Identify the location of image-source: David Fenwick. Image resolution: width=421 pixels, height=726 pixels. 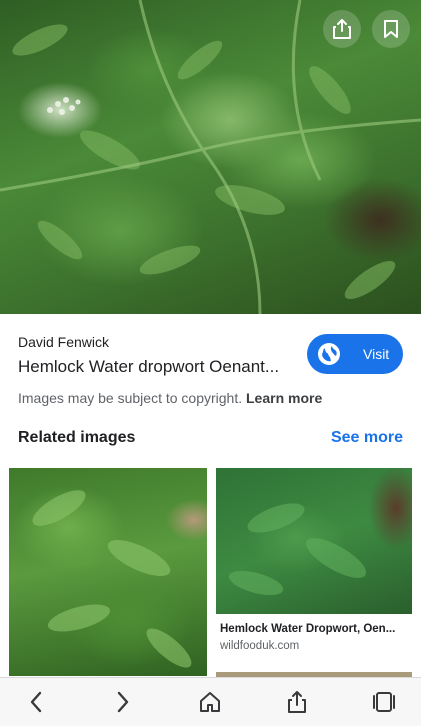
(64, 342).